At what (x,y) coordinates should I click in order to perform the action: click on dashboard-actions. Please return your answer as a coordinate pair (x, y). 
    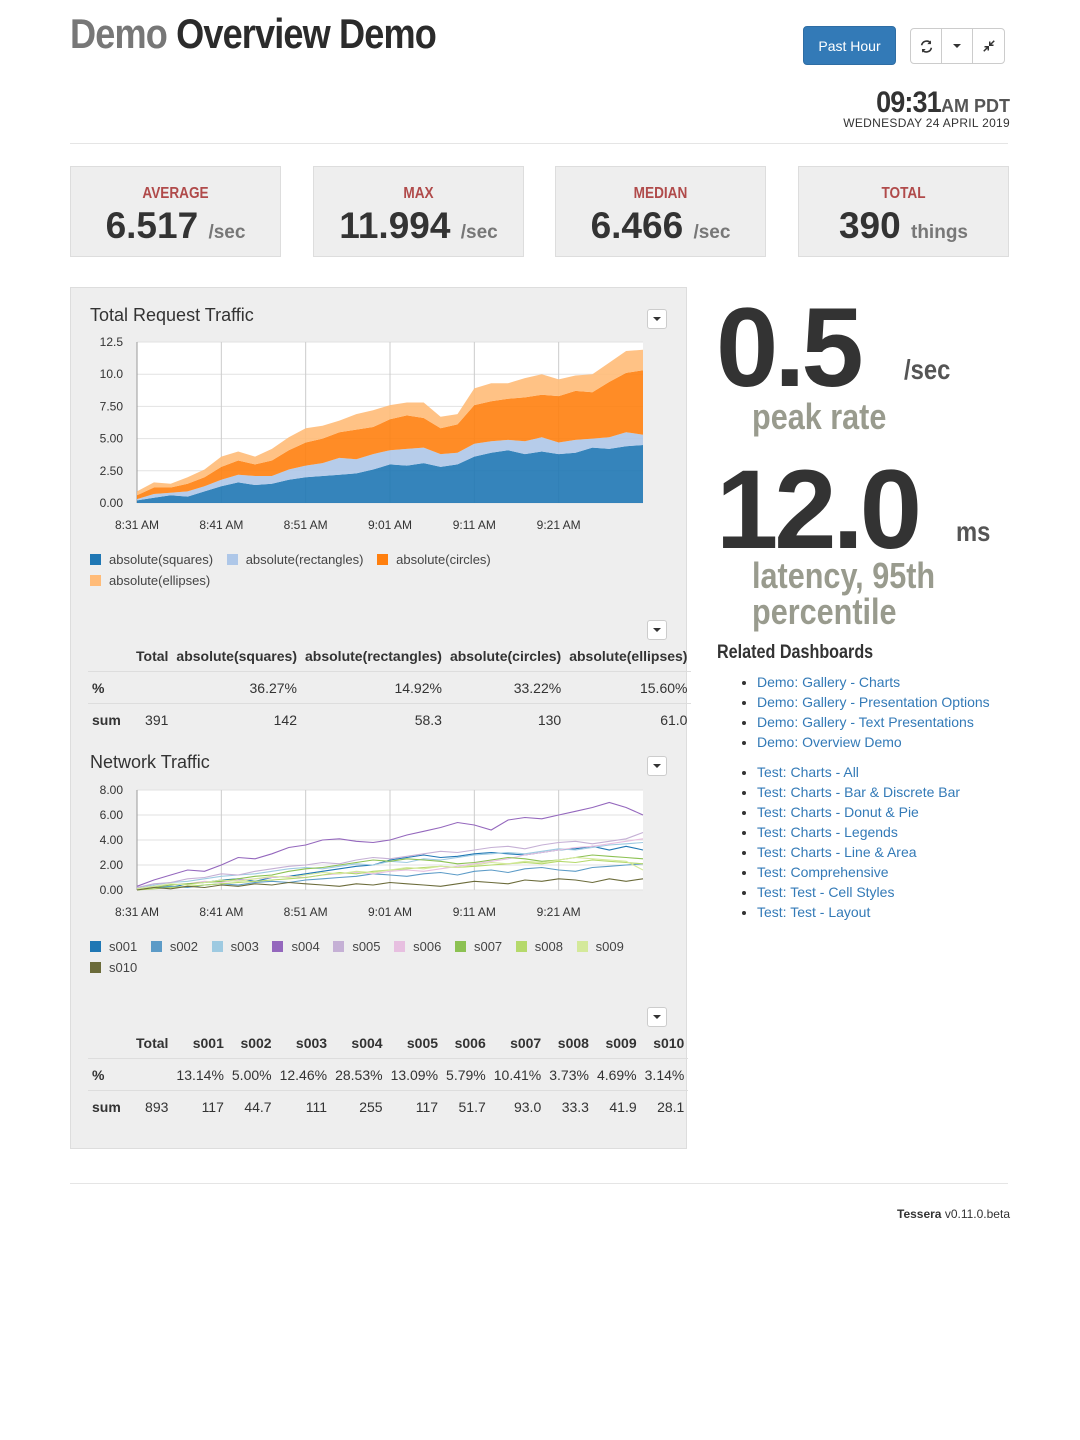
    Looking at the image, I should click on (957, 46).